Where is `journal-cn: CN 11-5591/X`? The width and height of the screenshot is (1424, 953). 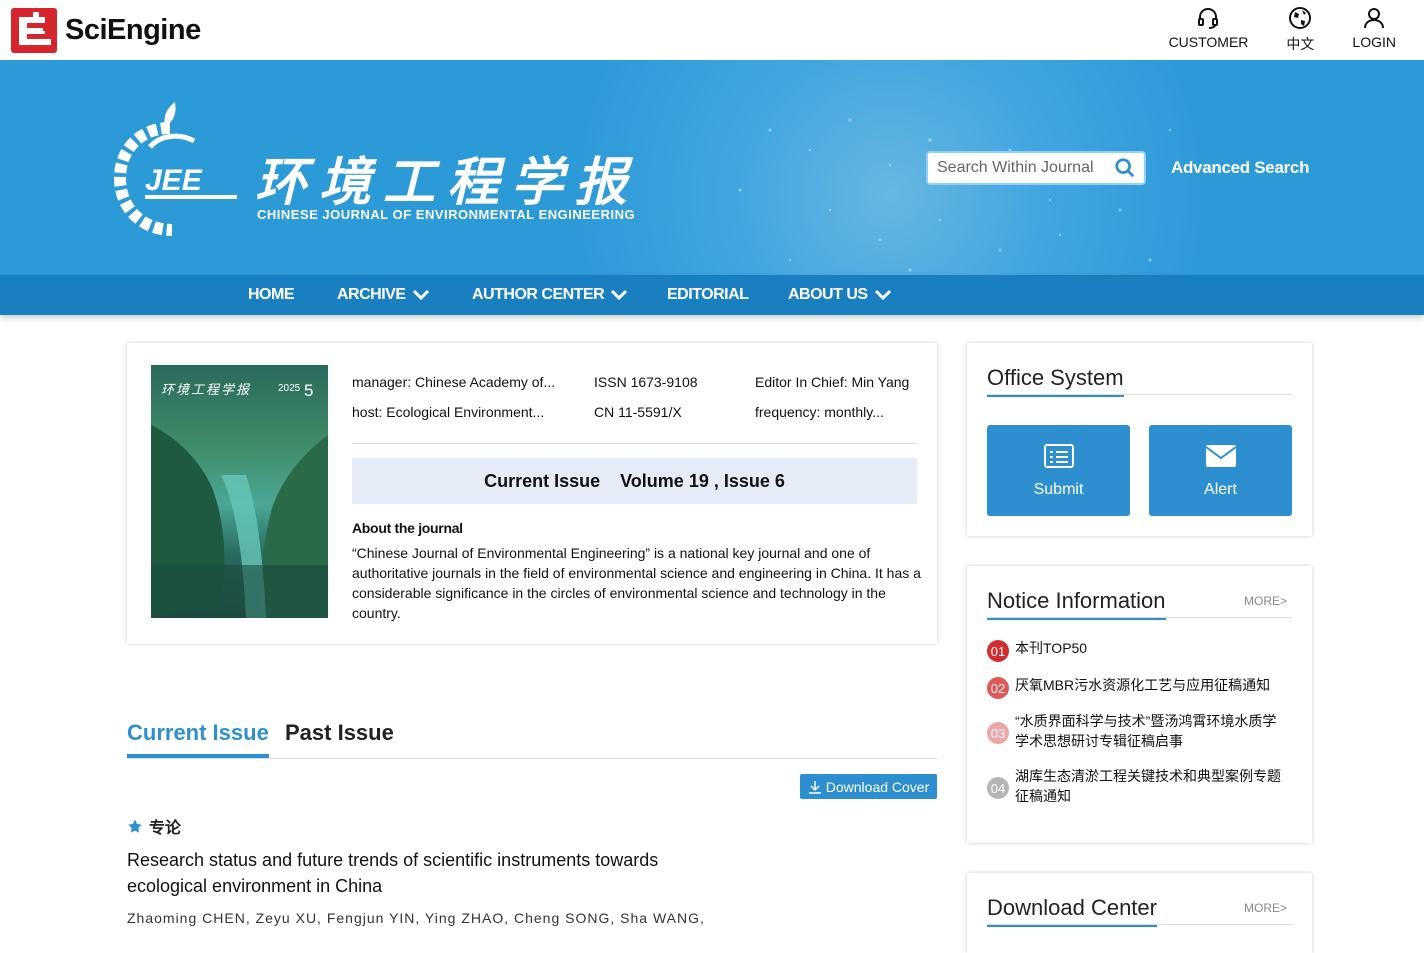 journal-cn: CN 11-5591/X is located at coordinates (638, 412).